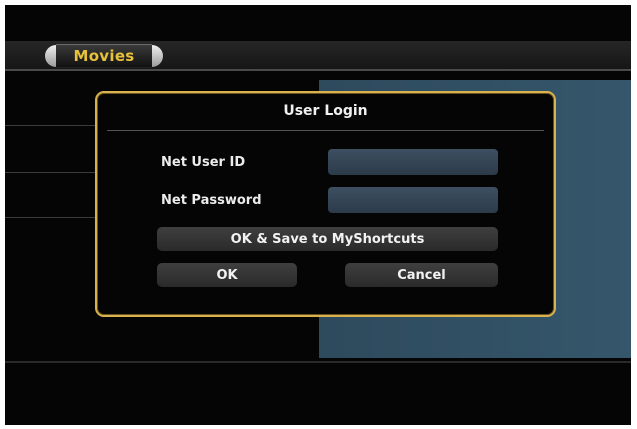 This screenshot has height=429, width=637. Describe the element at coordinates (50, 56) in the screenshot. I see `tab-left-cap-icon` at that location.